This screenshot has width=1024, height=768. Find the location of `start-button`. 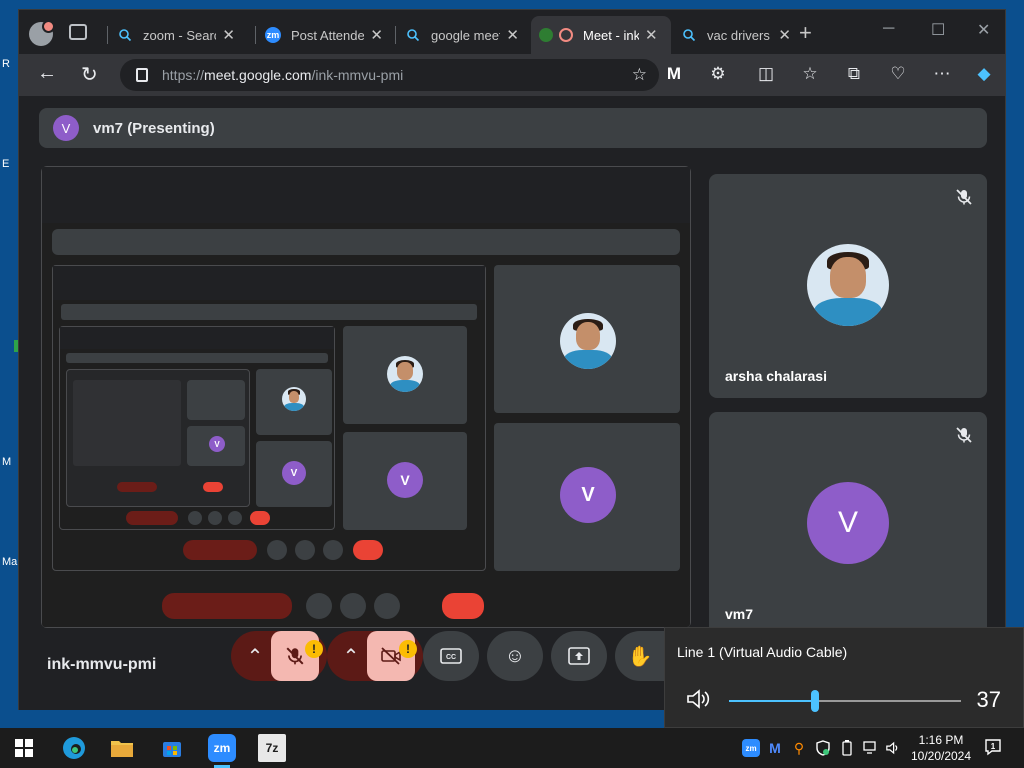

start-button is located at coordinates (24, 748).